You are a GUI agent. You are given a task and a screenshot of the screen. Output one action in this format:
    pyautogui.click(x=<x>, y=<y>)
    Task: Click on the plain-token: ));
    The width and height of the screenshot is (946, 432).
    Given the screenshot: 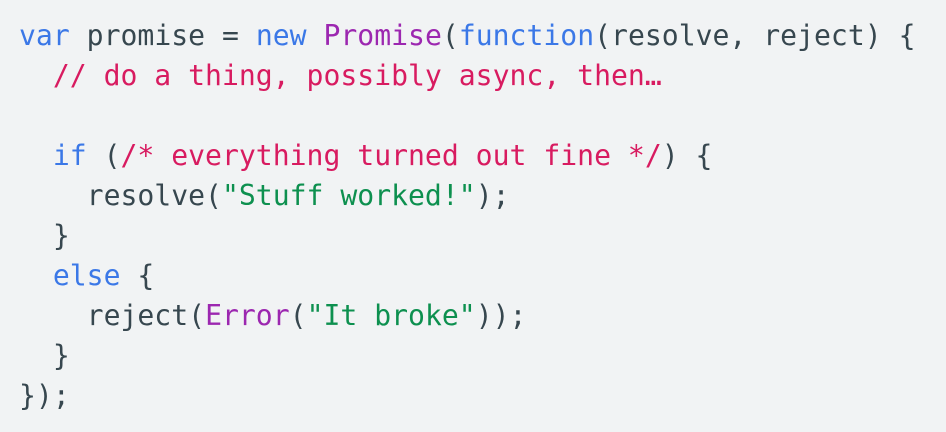 What is the action you would take?
    pyautogui.click(x=501, y=315)
    